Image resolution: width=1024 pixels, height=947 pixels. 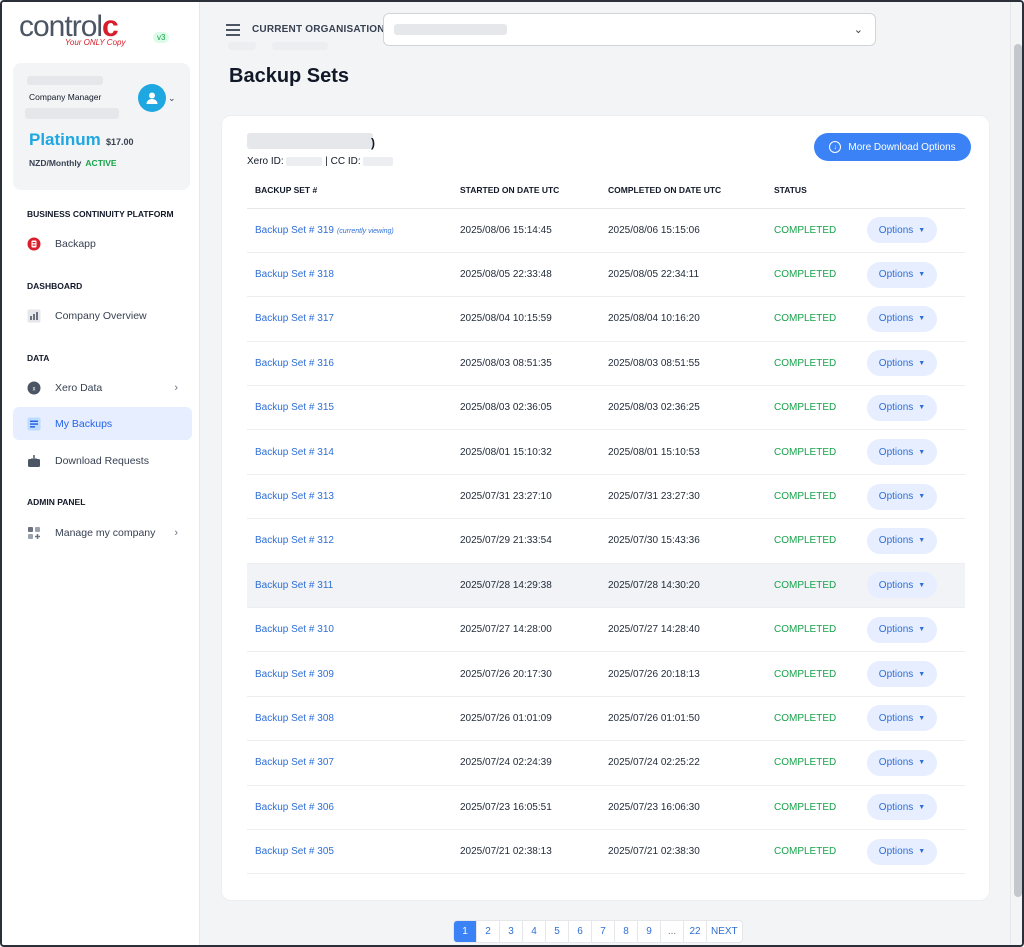 I want to click on sidebar-item-manage-company: Manage my company ›, so click(x=102, y=532).